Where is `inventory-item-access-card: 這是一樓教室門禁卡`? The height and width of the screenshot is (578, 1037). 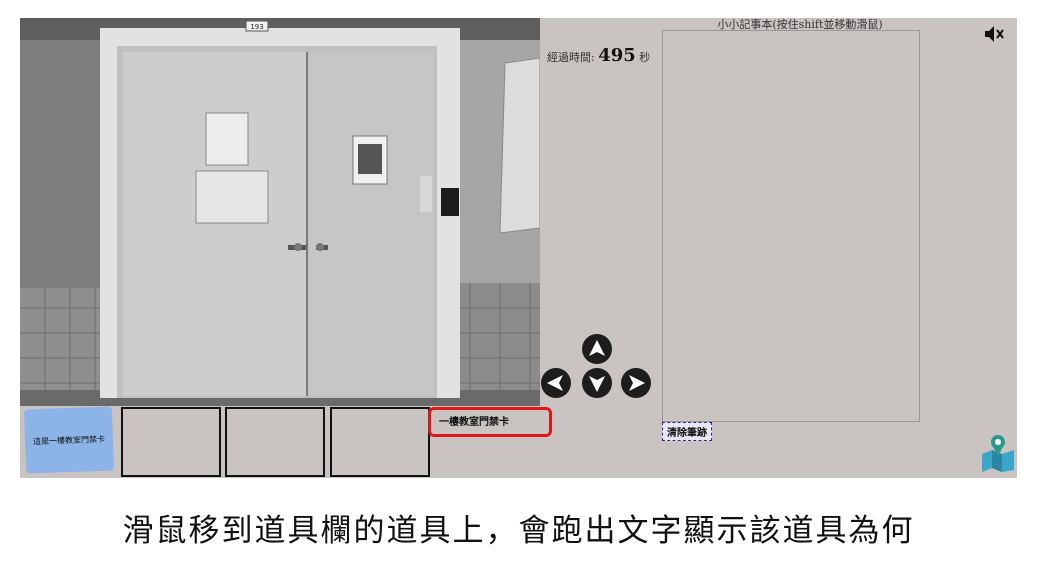 inventory-item-access-card: 這是一樓教室門禁卡 is located at coordinates (69, 440).